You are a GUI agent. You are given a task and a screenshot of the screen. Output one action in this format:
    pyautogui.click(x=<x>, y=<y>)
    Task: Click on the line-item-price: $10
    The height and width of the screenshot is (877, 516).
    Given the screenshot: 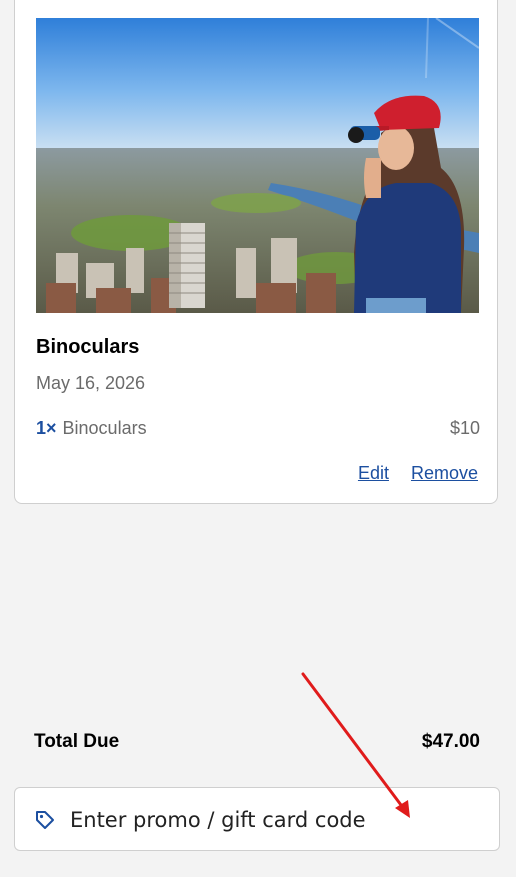 What is the action you would take?
    pyautogui.click(x=464, y=428)
    